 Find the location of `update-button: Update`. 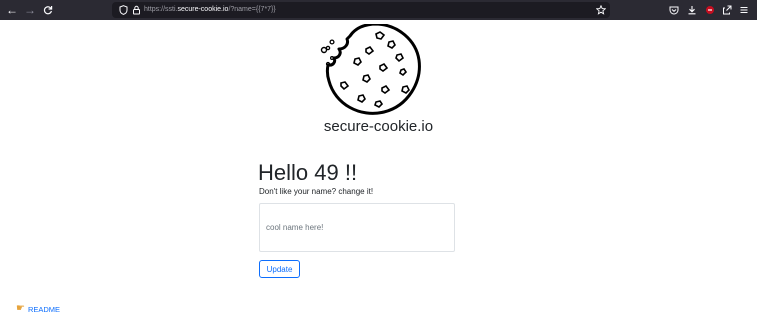

update-button: Update is located at coordinates (279, 269).